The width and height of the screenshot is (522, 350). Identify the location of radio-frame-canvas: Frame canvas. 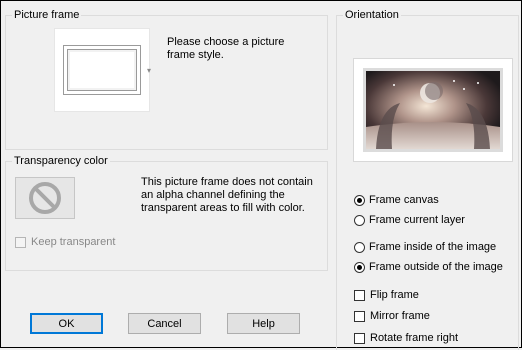
(396, 200).